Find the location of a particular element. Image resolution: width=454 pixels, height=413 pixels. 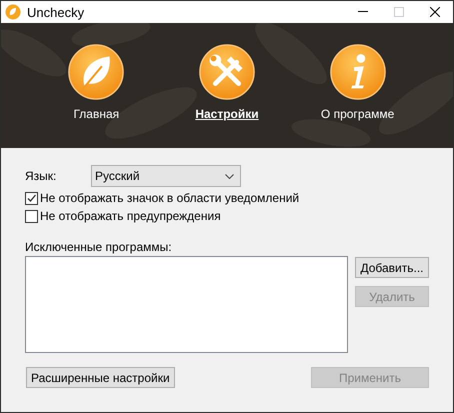

nav-tab: Главная is located at coordinates (96, 85).